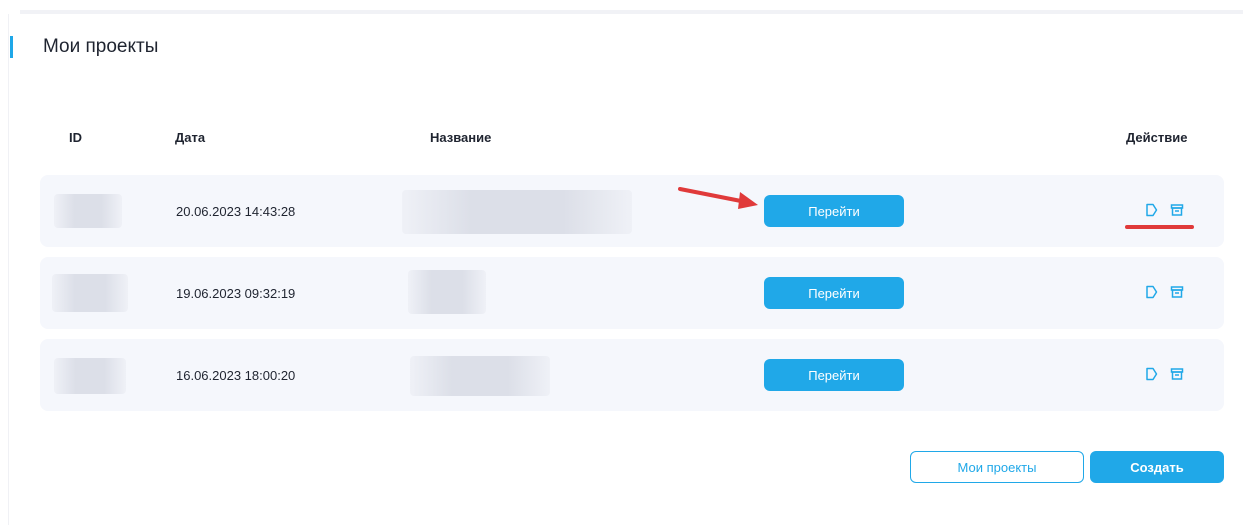 This screenshot has width=1243, height=525. I want to click on column-header-name: Название, so click(461, 137).